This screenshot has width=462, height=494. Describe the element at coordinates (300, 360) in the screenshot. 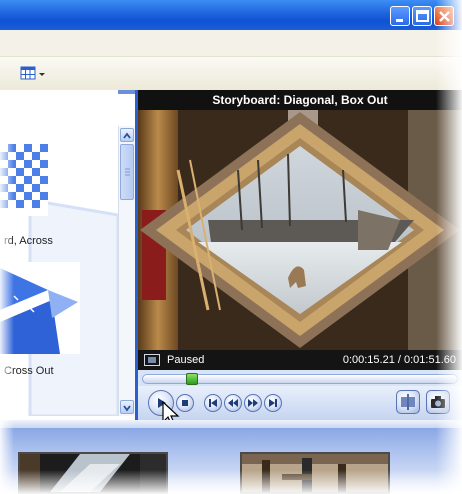

I see `monitor-status-bar: Paused 0:00:15.21 / 0:01:51.60` at that location.